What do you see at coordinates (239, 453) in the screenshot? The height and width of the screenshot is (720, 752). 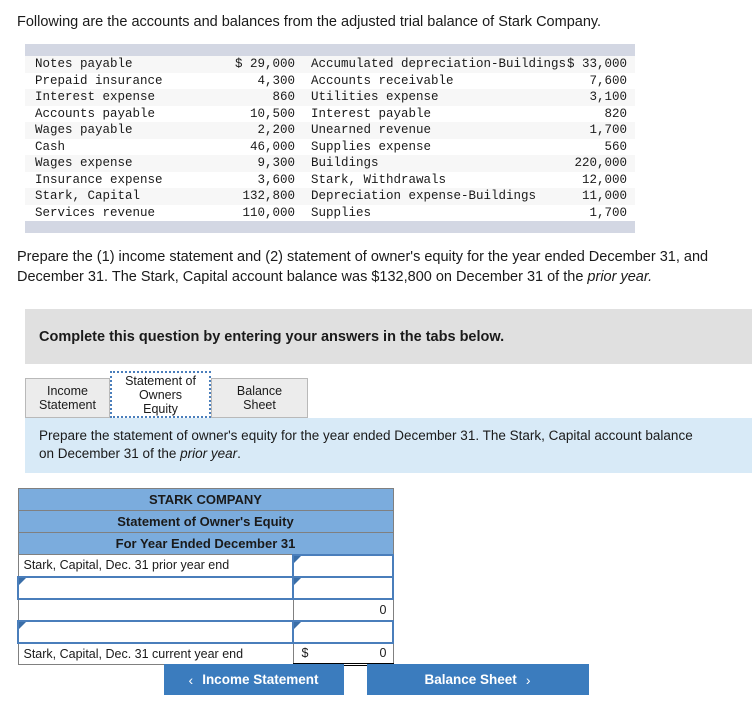 I see `task-instruction-line-2-period: .` at bounding box center [239, 453].